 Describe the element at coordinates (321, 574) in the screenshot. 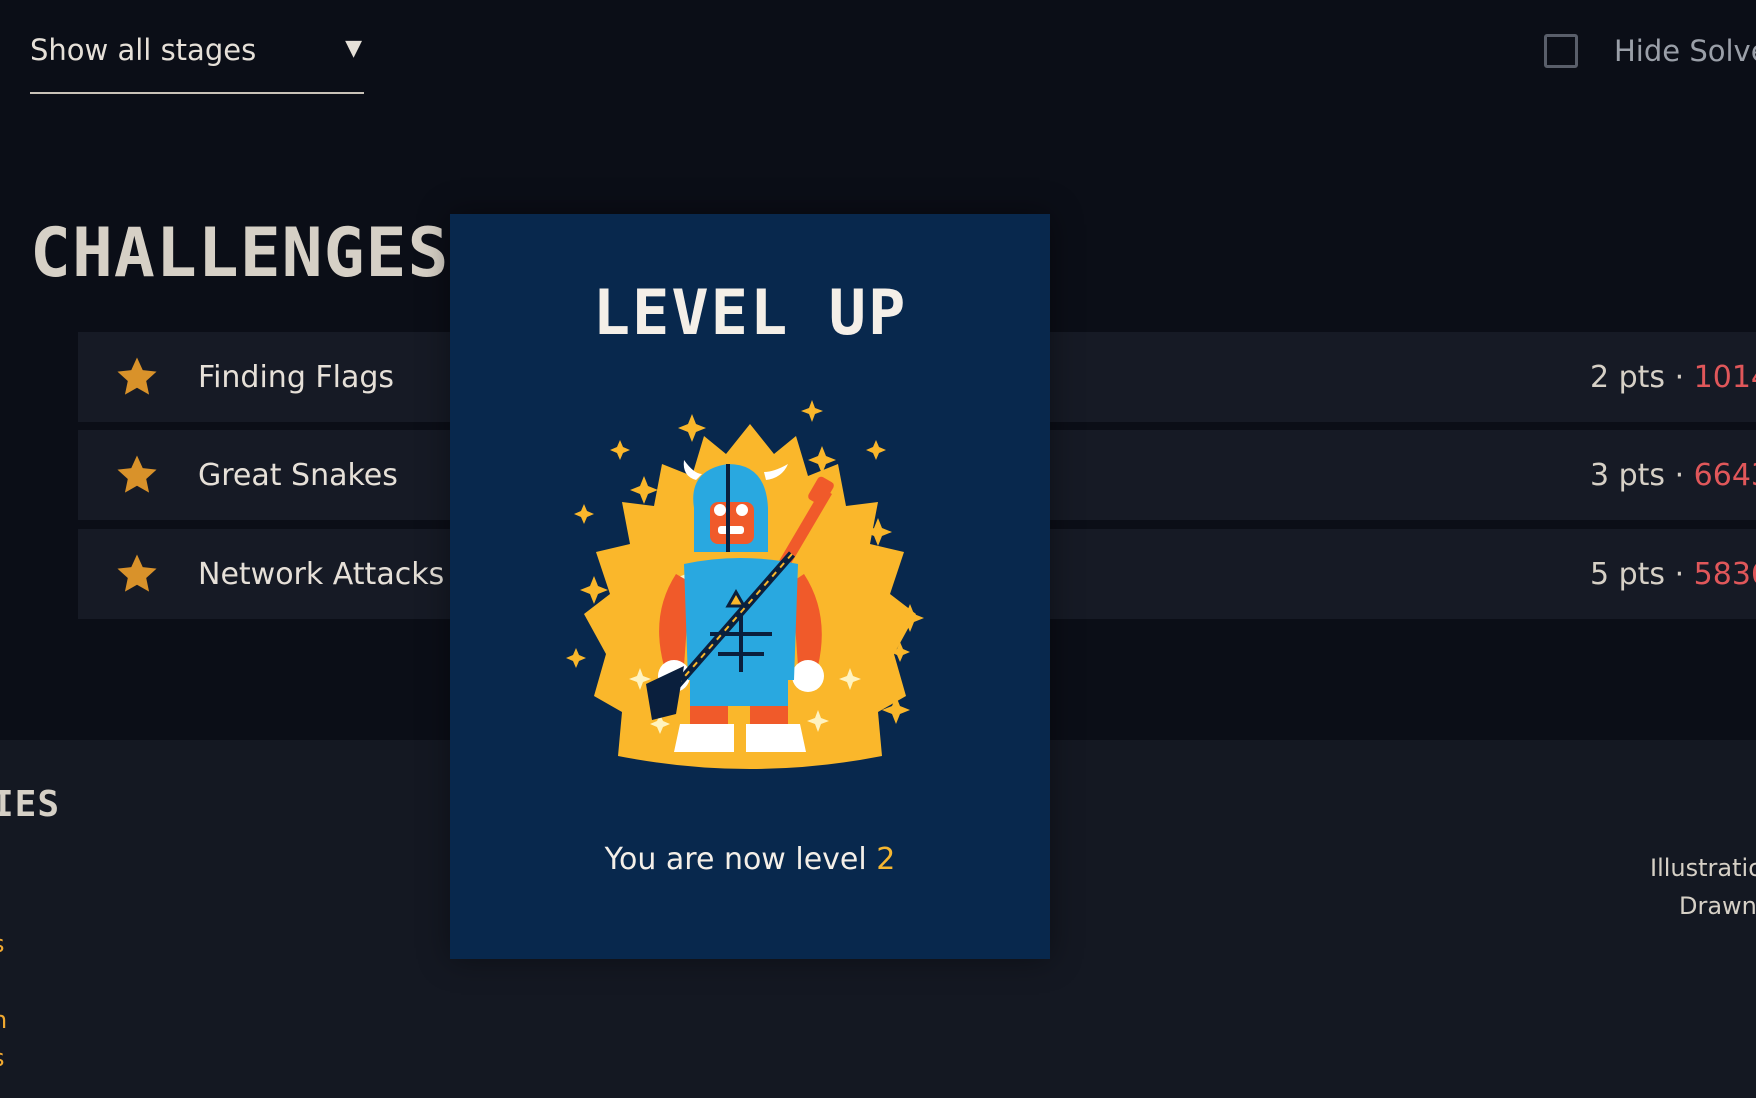

I see `challenge-name: Network Attacks` at that location.